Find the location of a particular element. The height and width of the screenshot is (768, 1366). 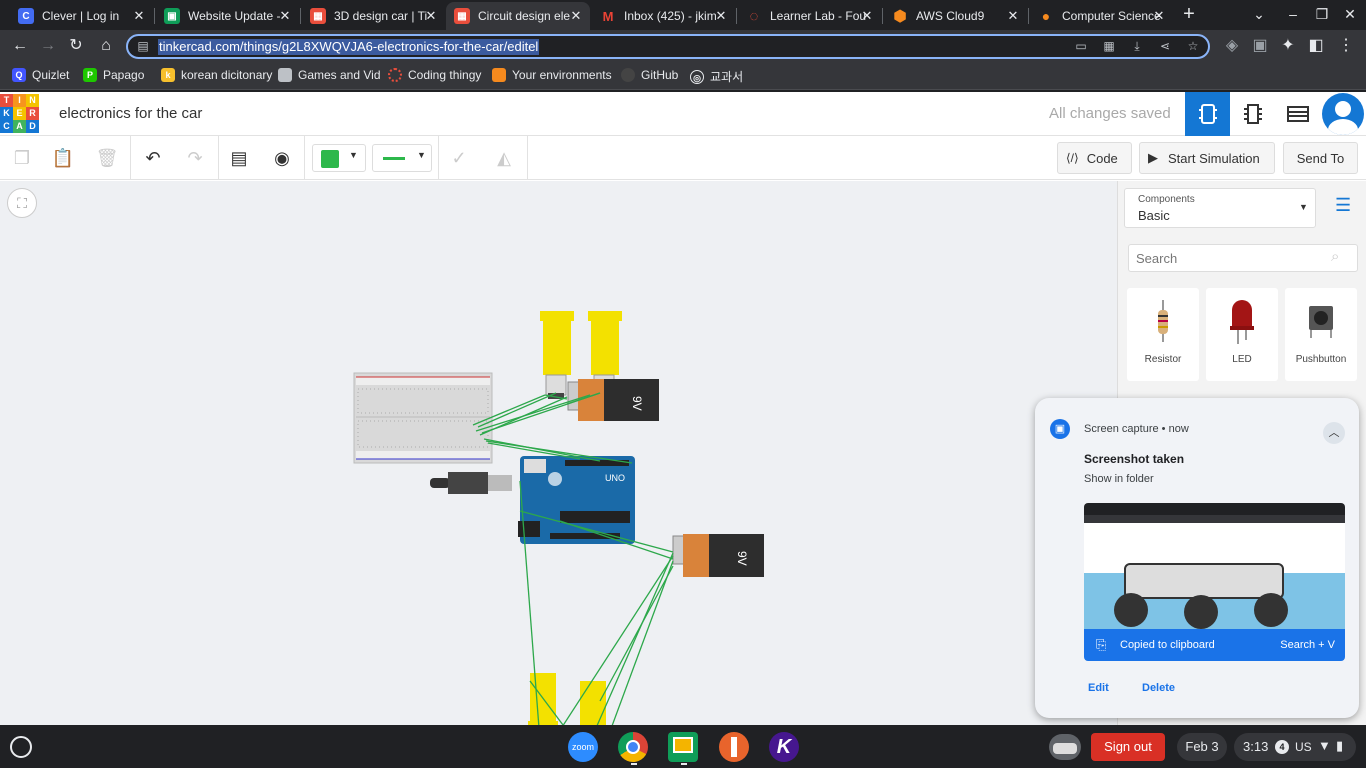

redo-icon: ↷ is located at coordinates (195, 158).